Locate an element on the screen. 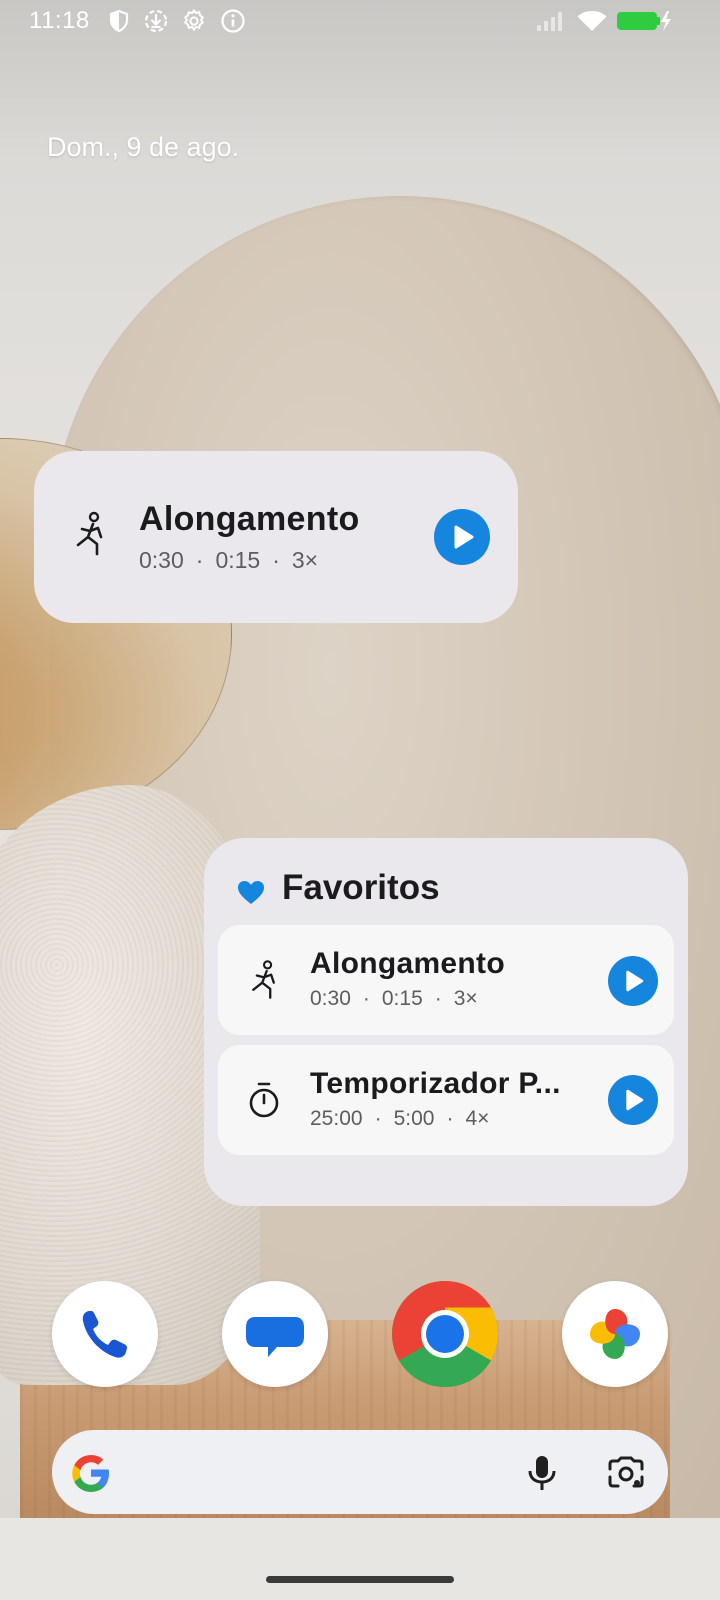 The width and height of the screenshot is (720, 1600). wallpaper-floor is located at coordinates (360, 1559).